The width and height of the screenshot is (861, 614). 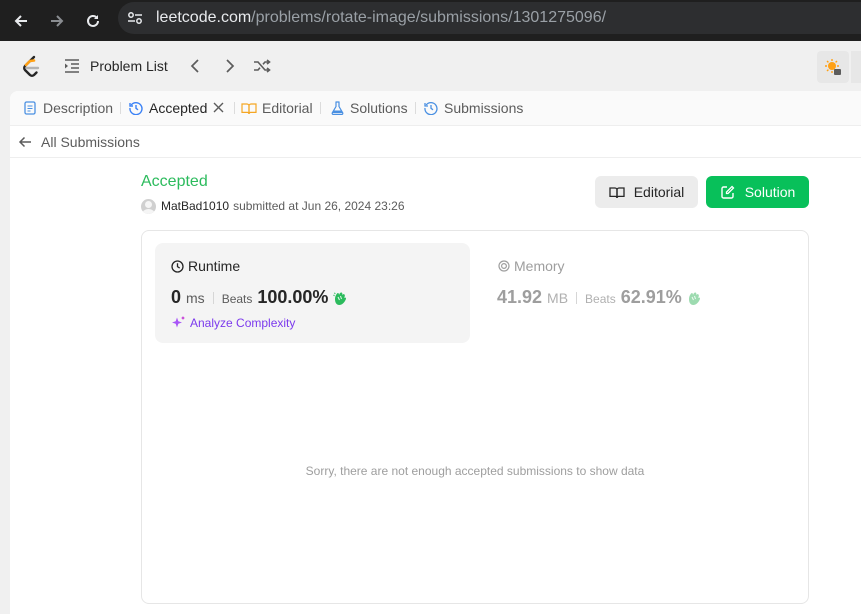 What do you see at coordinates (287, 108) in the screenshot?
I see `tab-editorial-label: Editorial` at bounding box center [287, 108].